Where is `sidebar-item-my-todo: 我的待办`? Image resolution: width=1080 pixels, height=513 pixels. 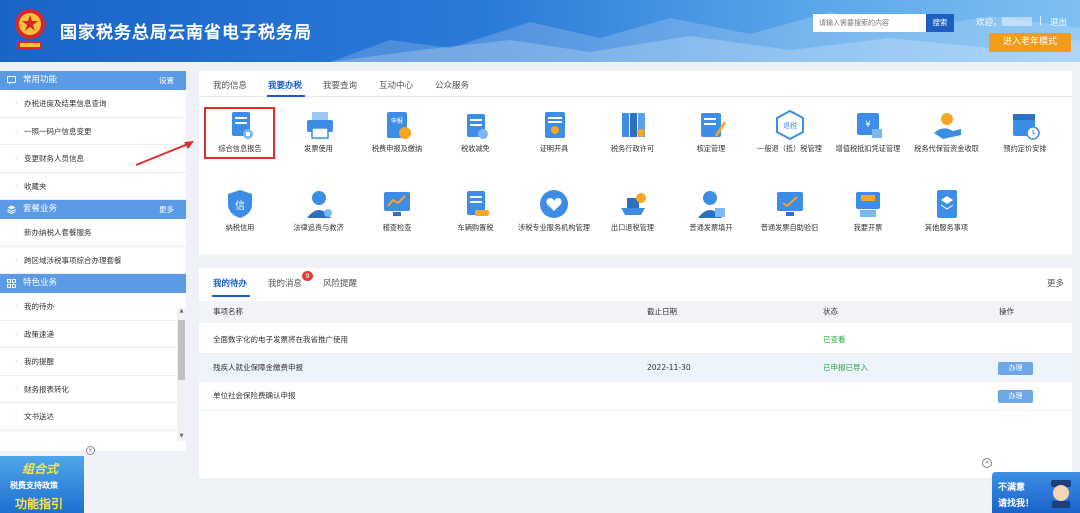 sidebar-item-my-todo: 我的待办 is located at coordinates (93, 307).